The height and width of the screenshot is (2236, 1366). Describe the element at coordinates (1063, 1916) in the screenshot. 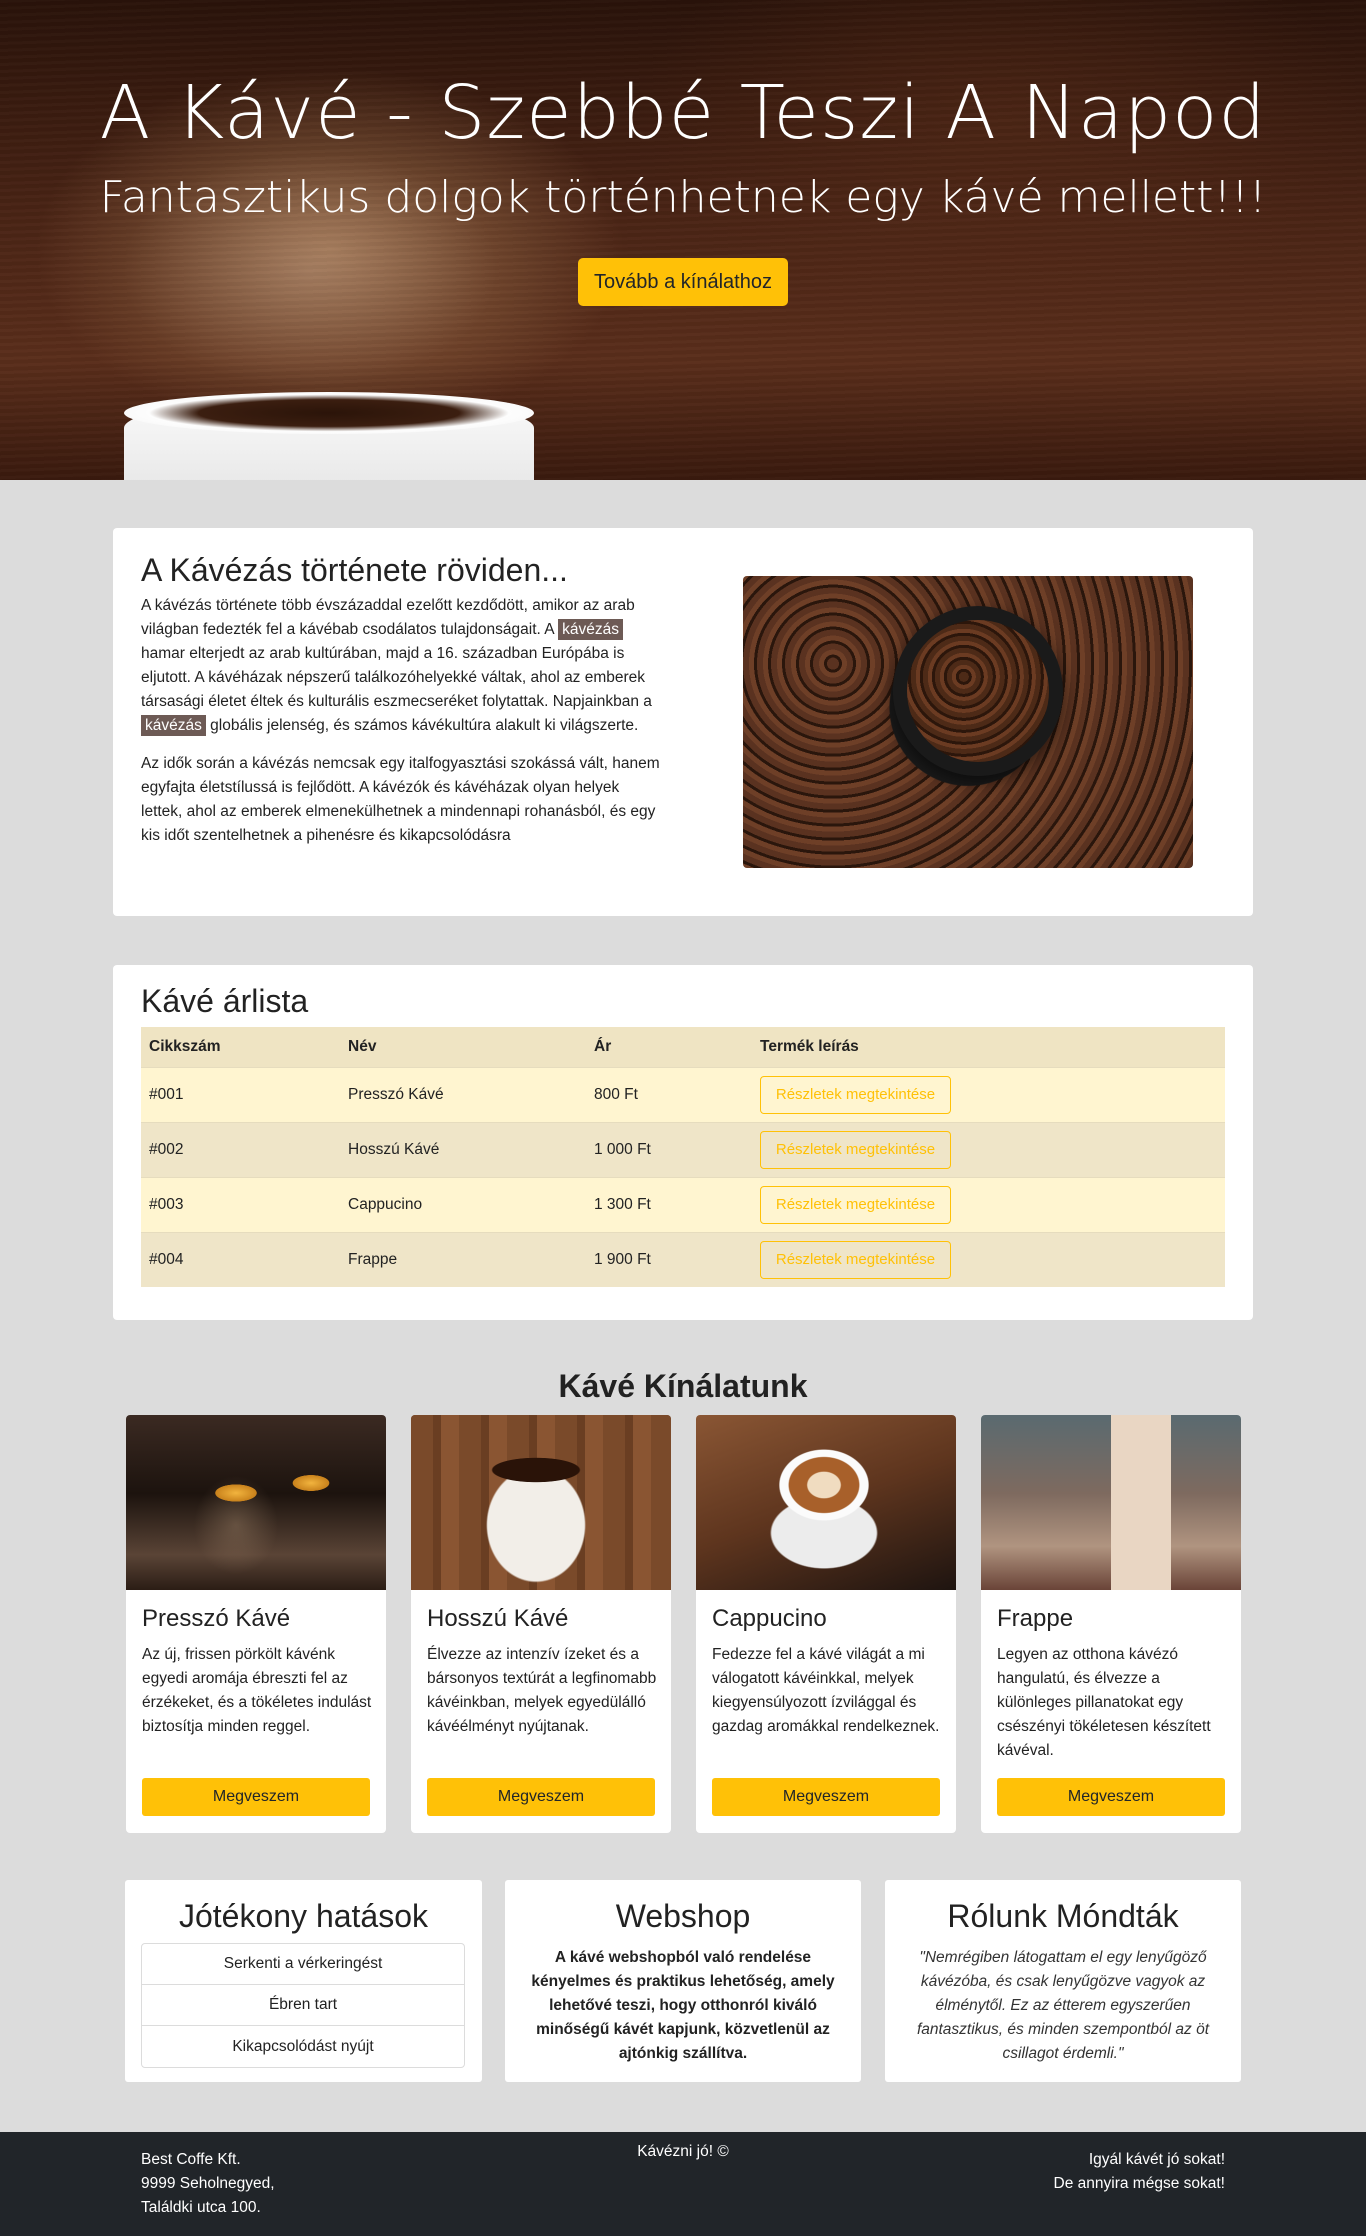

I see `reviews-title: Rólunk Móndták` at that location.